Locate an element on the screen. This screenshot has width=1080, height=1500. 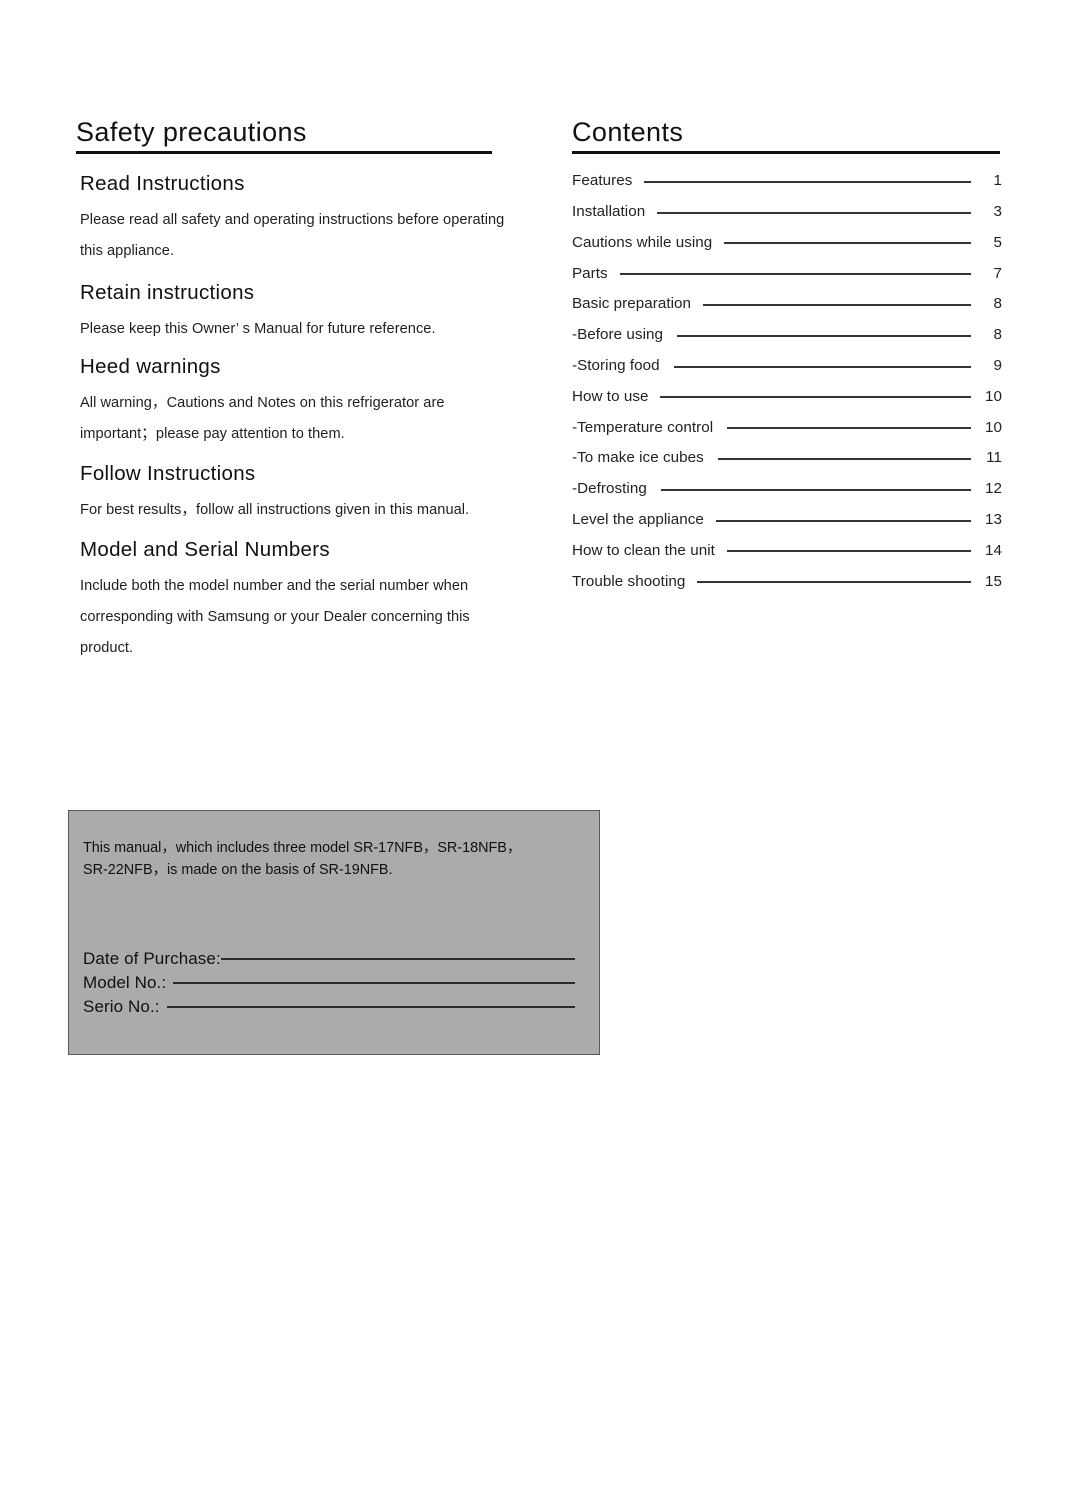
toc-entry-cautions-while-using: Cautions while using 5 is located at coordinates (787, 242).